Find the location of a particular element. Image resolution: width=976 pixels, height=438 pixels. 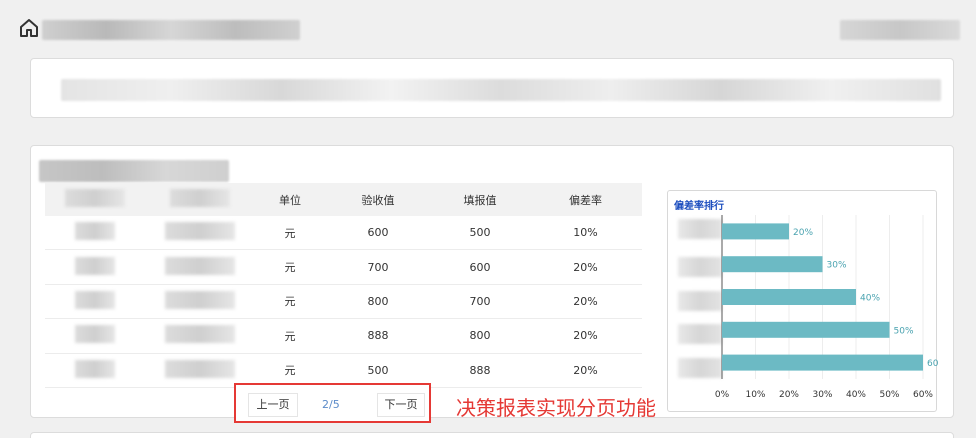

x-tick-label: 50% is located at coordinates (889, 395).